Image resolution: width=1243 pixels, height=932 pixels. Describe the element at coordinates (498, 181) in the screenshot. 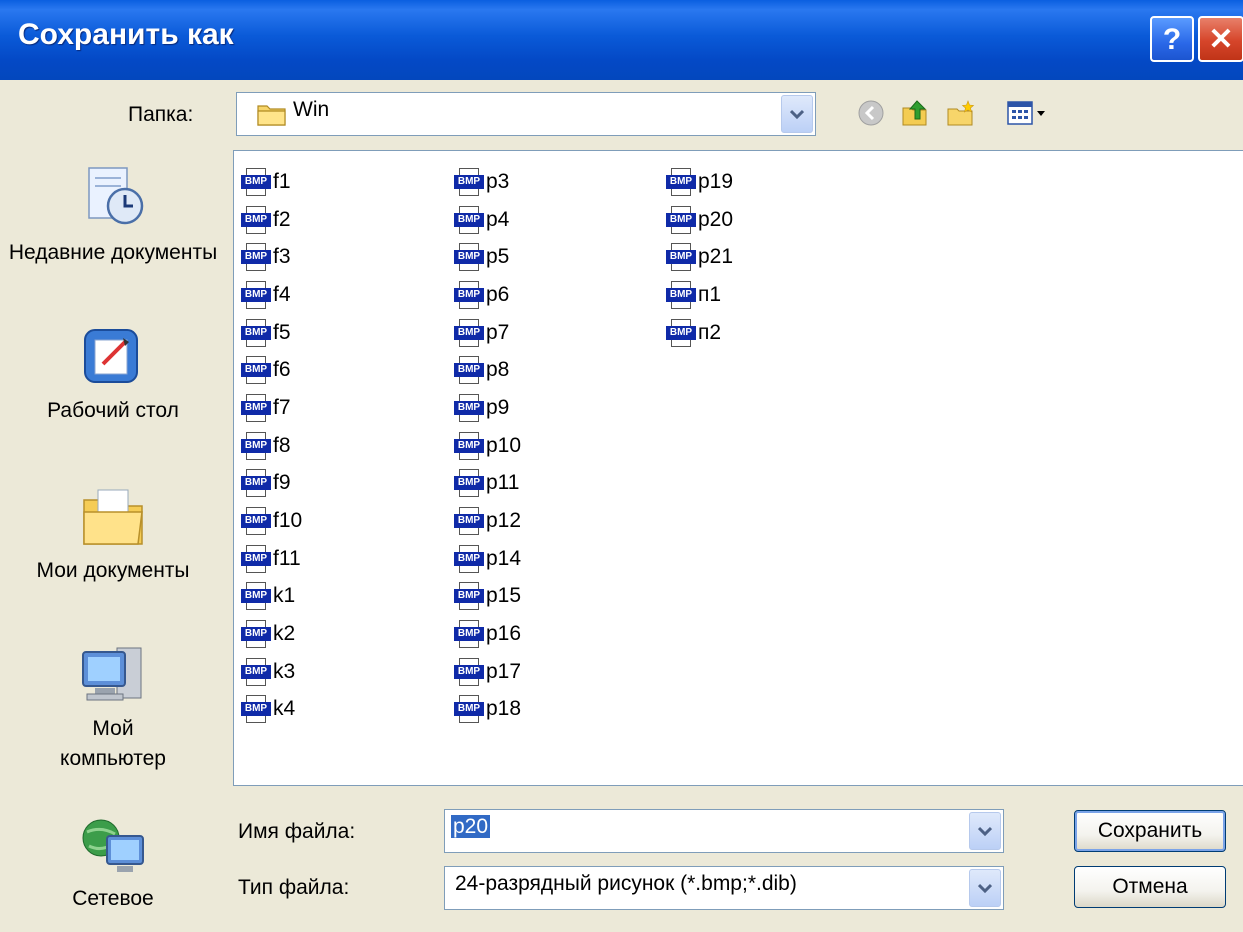

I see `file-name: p3` at that location.